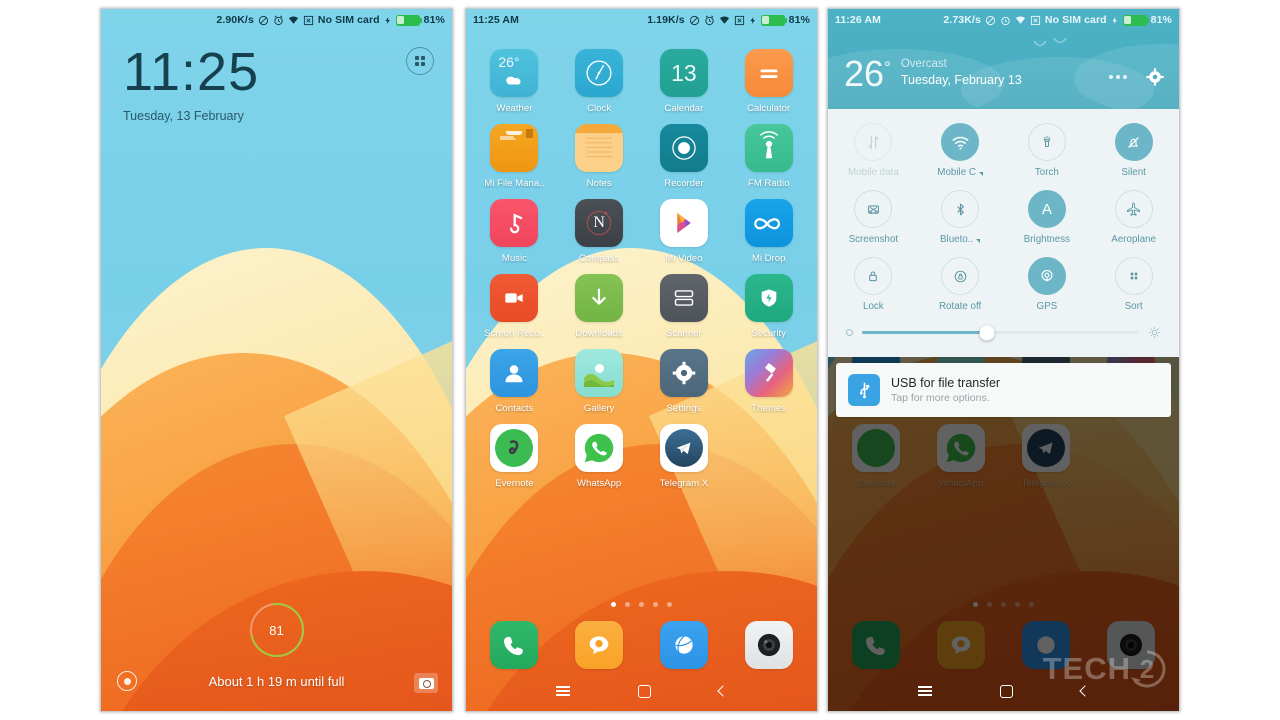 Image resolution: width=1280 pixels, height=720 pixels. I want to click on app-mi-video: Mi Video, so click(684, 226).